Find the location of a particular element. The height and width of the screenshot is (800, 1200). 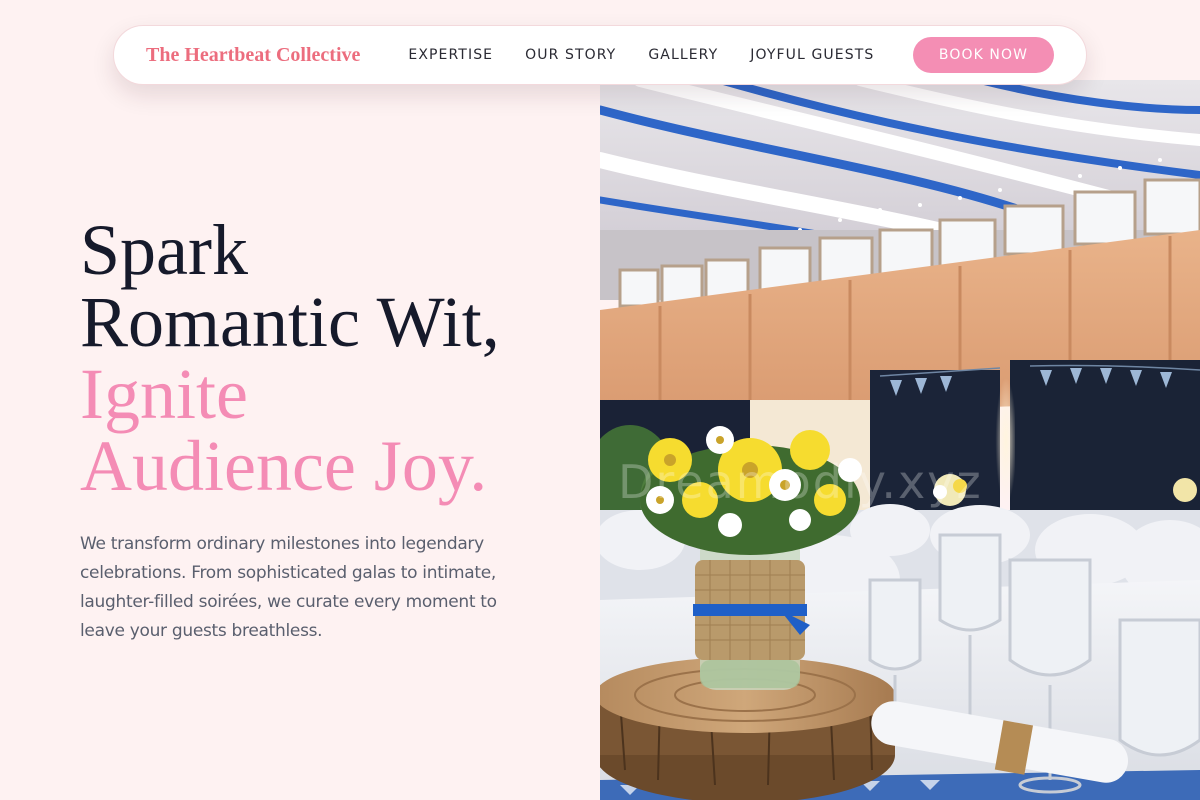

hero-title-accent-line-2: Audience Joy. is located at coordinates (284, 466).